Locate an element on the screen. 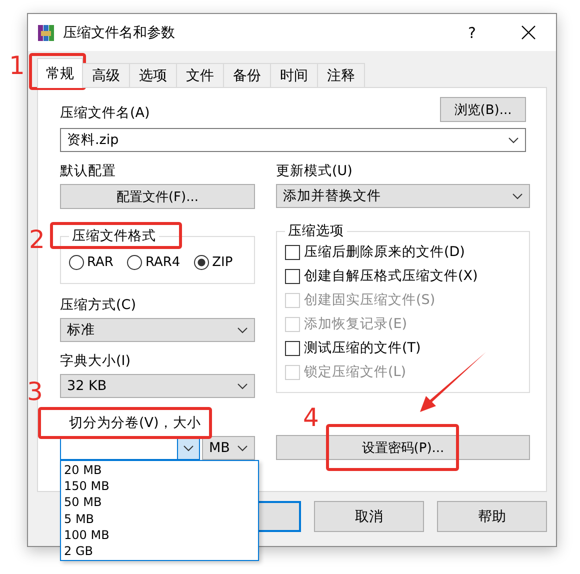 This screenshot has width=580, height=574. highlight-frame is located at coordinates (57, 71).